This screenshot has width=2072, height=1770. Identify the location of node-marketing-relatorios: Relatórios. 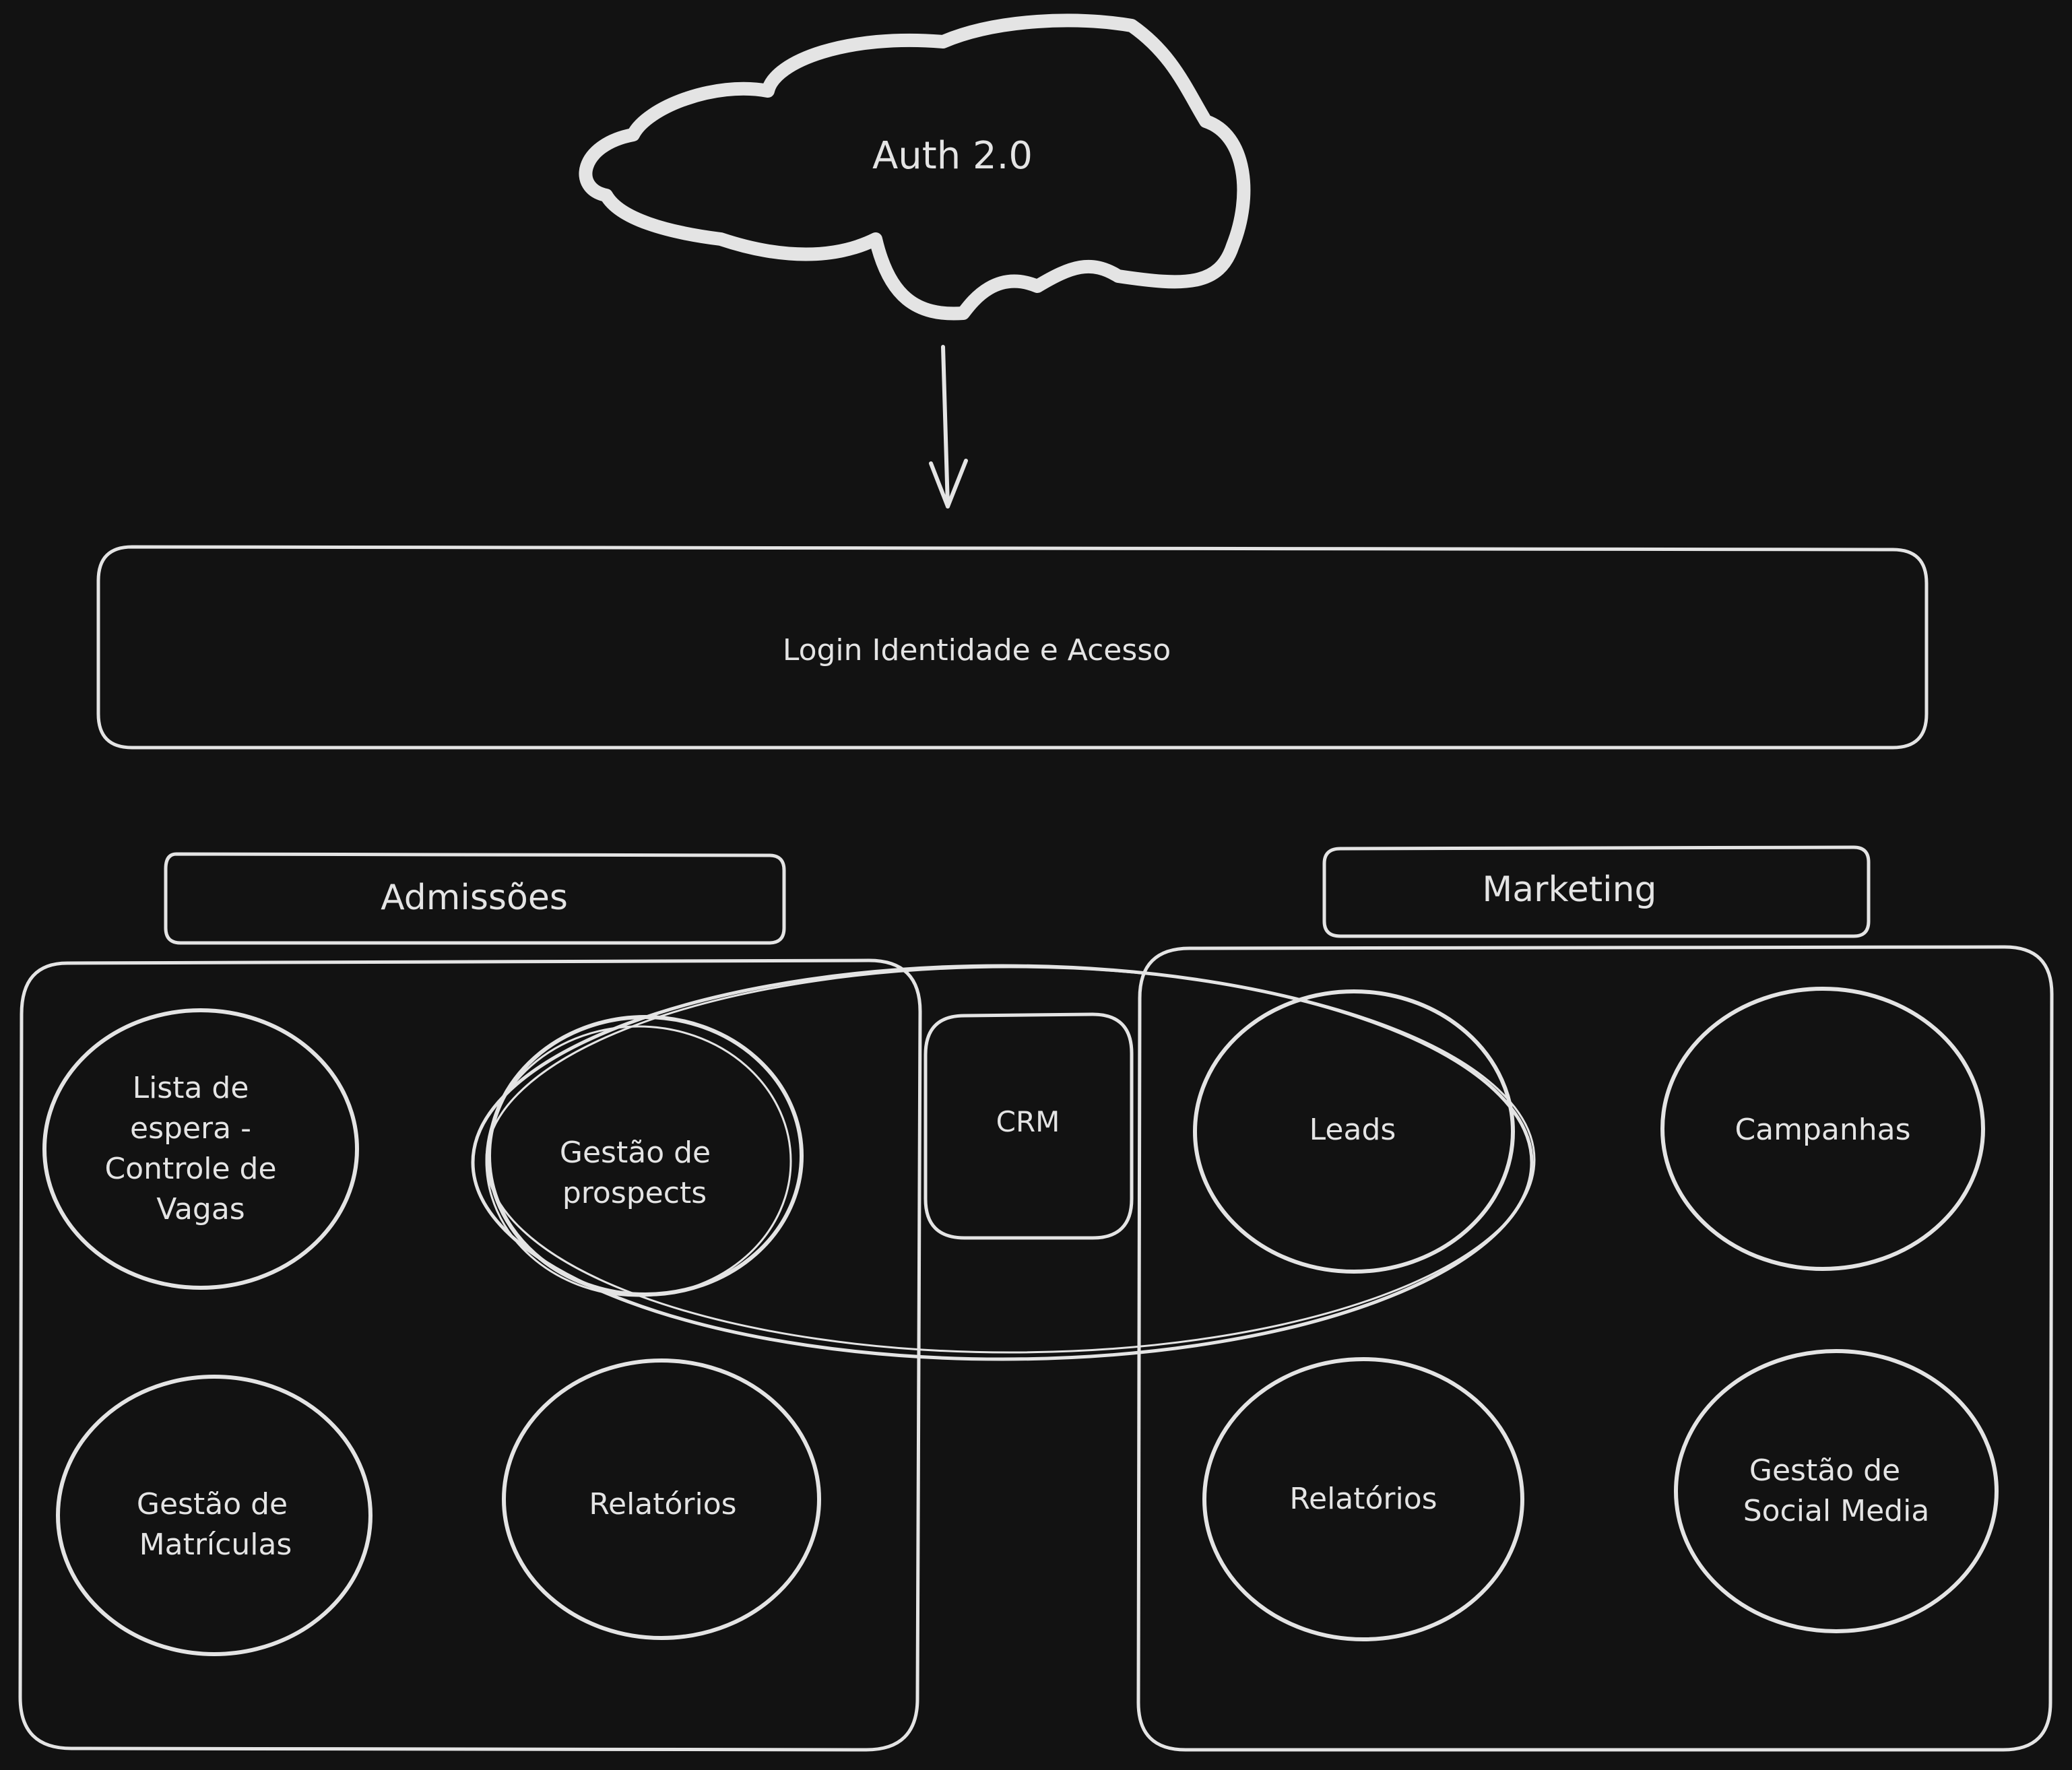
(1363, 1499).